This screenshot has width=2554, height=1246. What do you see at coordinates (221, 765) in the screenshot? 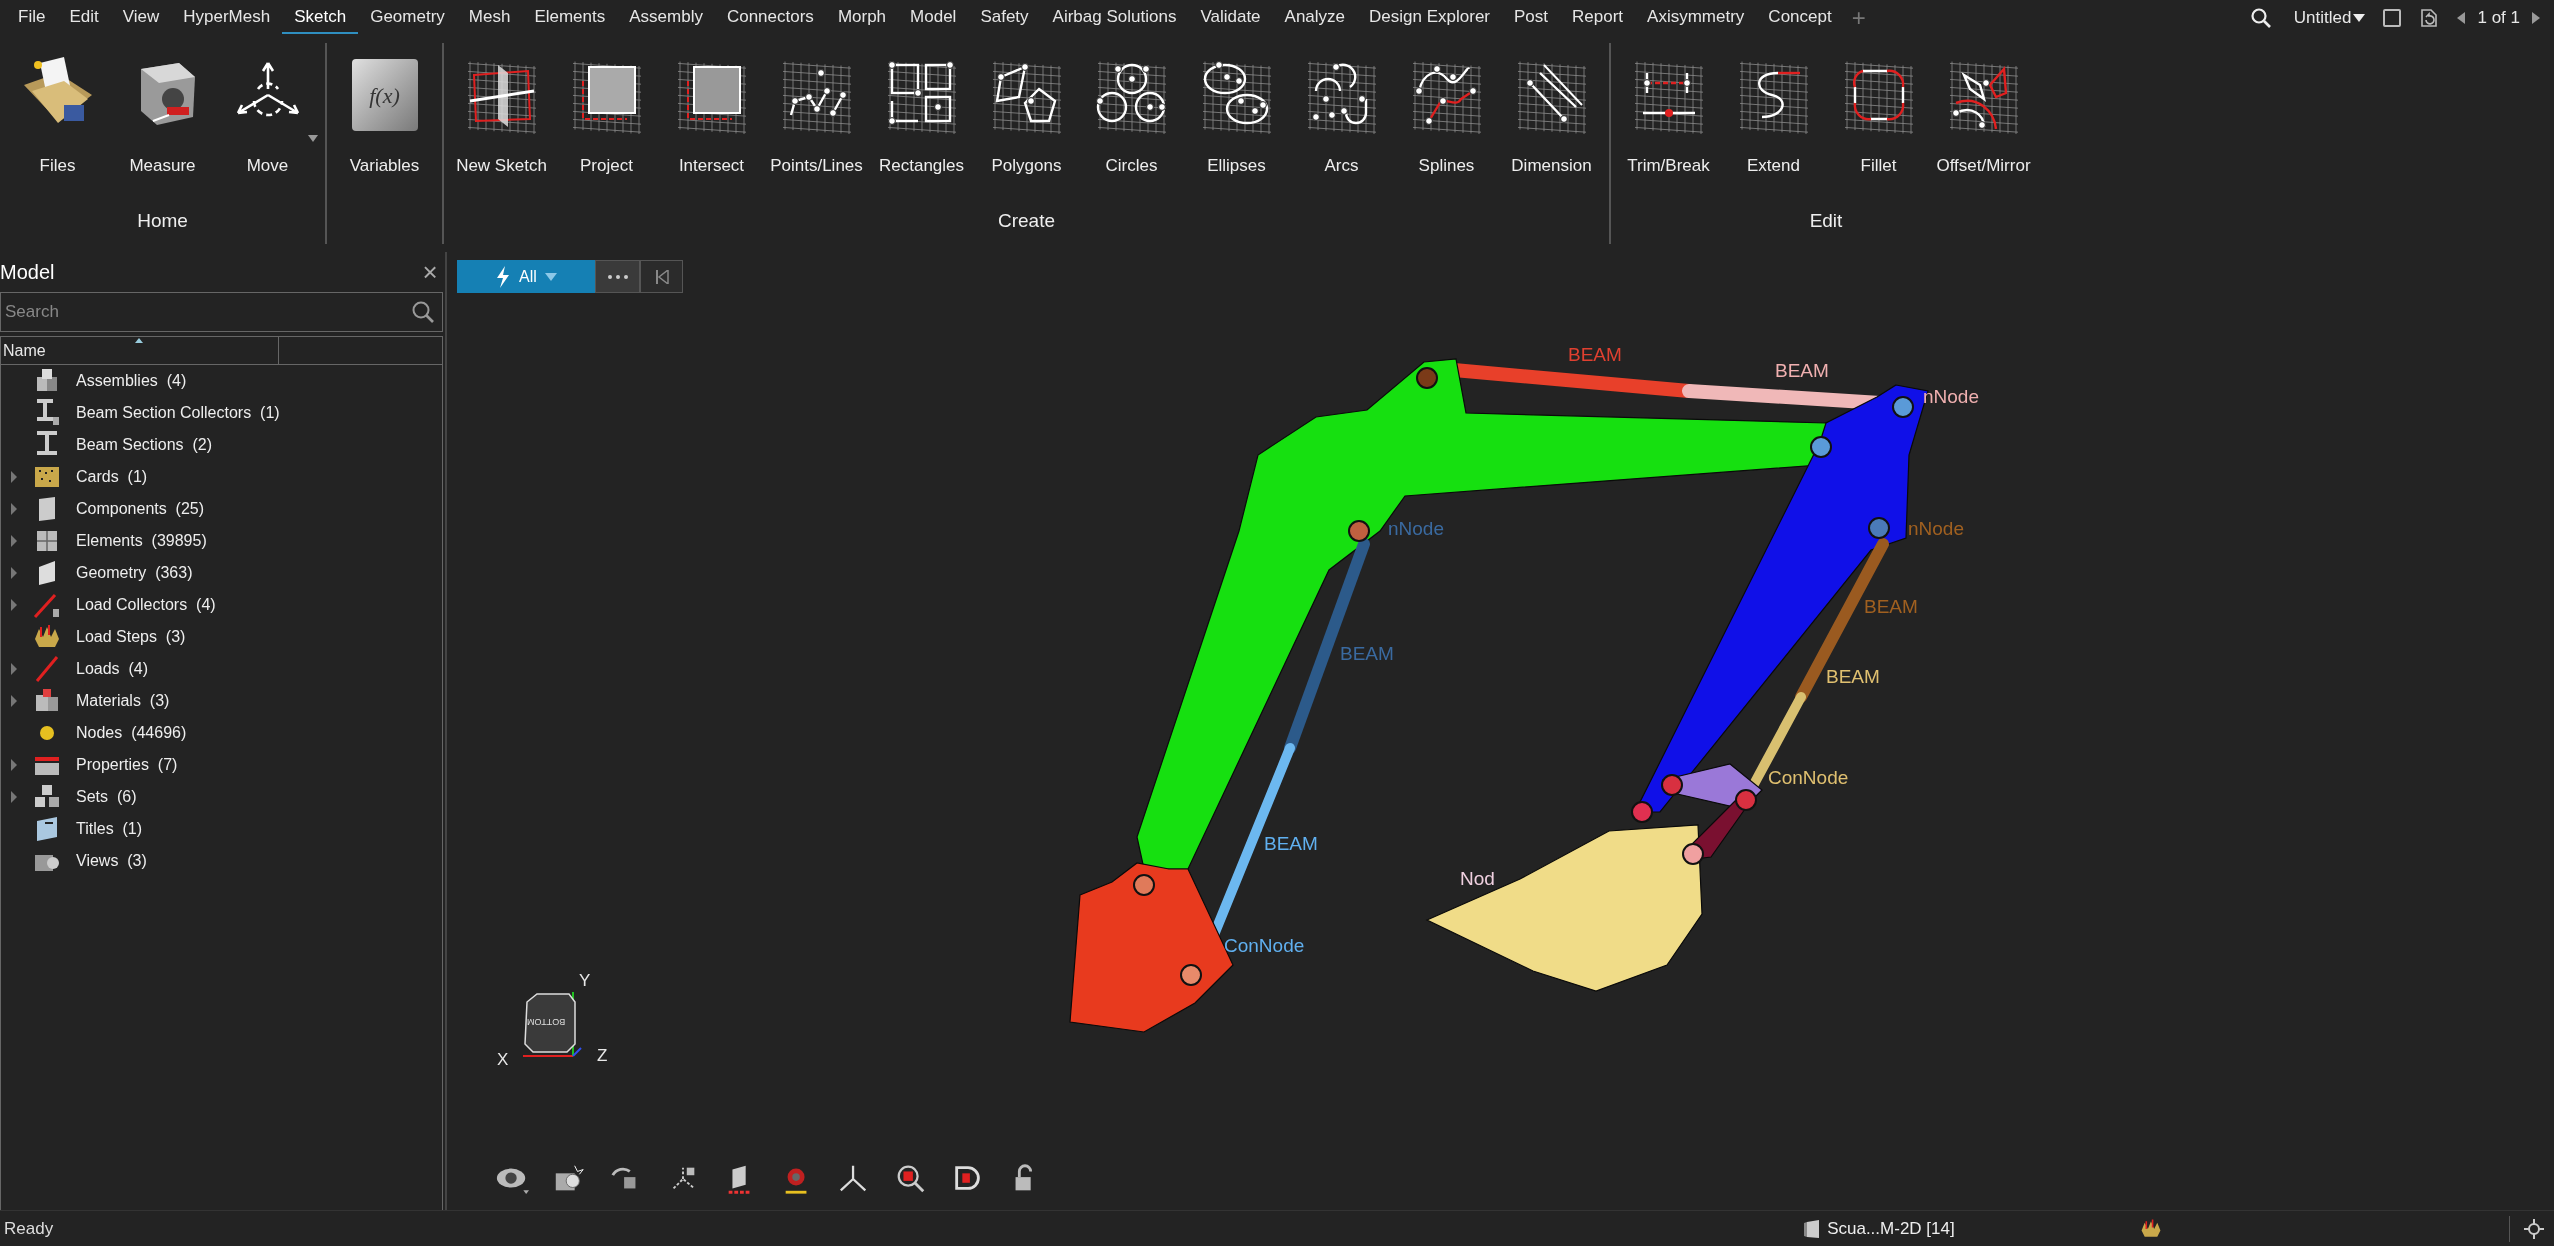
I see `tree-item: Properties (7)` at bounding box center [221, 765].